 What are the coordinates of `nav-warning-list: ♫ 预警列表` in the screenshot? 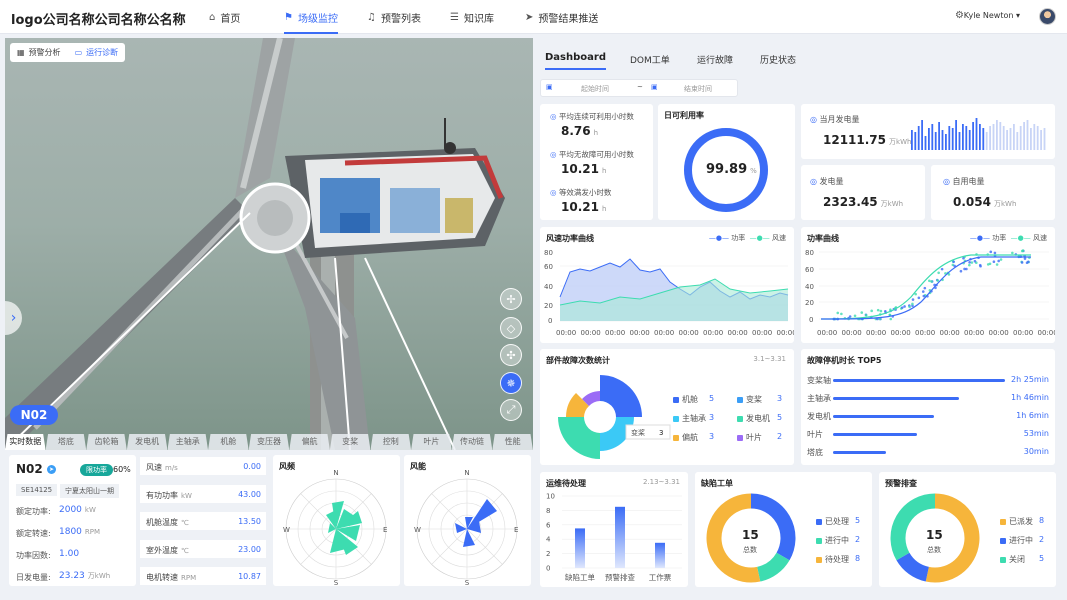 It's located at (394, 17).